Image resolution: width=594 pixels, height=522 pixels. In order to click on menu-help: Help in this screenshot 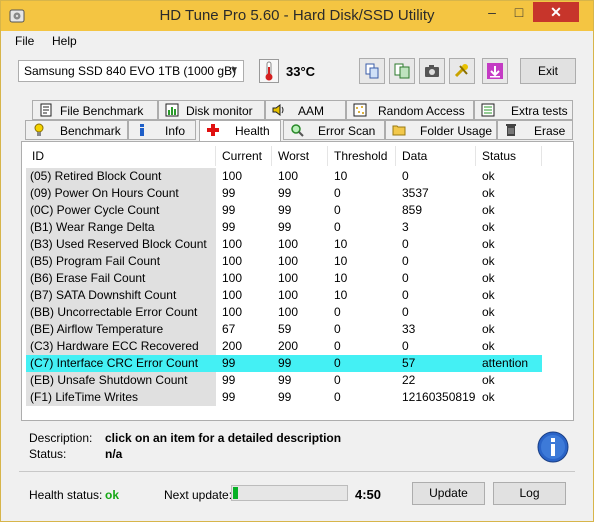, I will do `click(64, 41)`.